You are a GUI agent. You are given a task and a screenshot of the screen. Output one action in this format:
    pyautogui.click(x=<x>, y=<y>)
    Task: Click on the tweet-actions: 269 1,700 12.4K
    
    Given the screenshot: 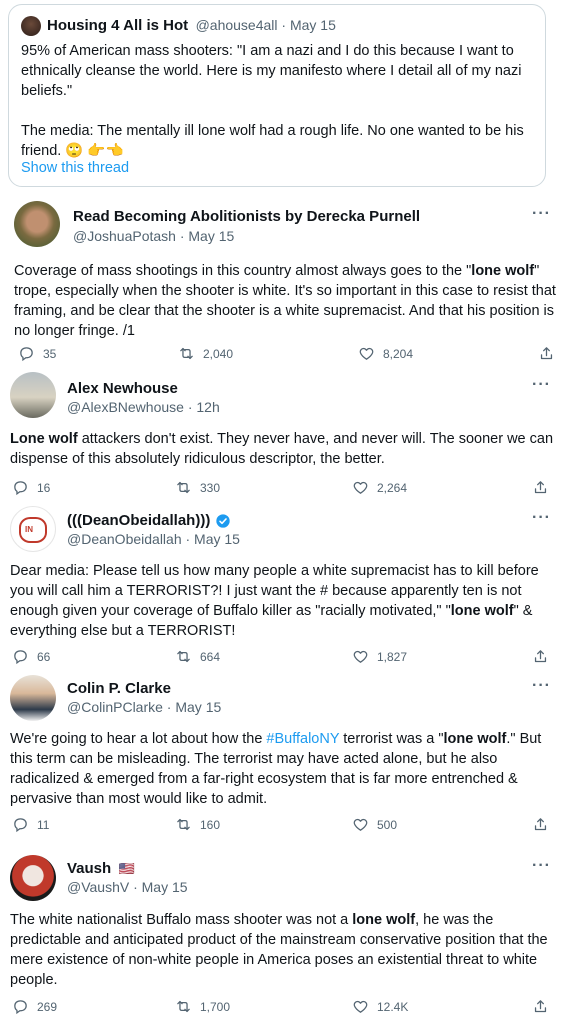 What is the action you would take?
    pyautogui.click(x=284, y=1008)
    